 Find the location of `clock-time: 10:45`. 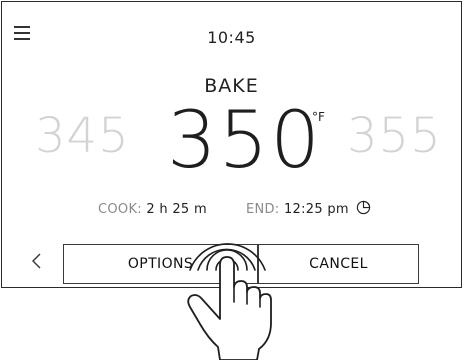

clock-time: 10:45 is located at coordinates (231, 37).